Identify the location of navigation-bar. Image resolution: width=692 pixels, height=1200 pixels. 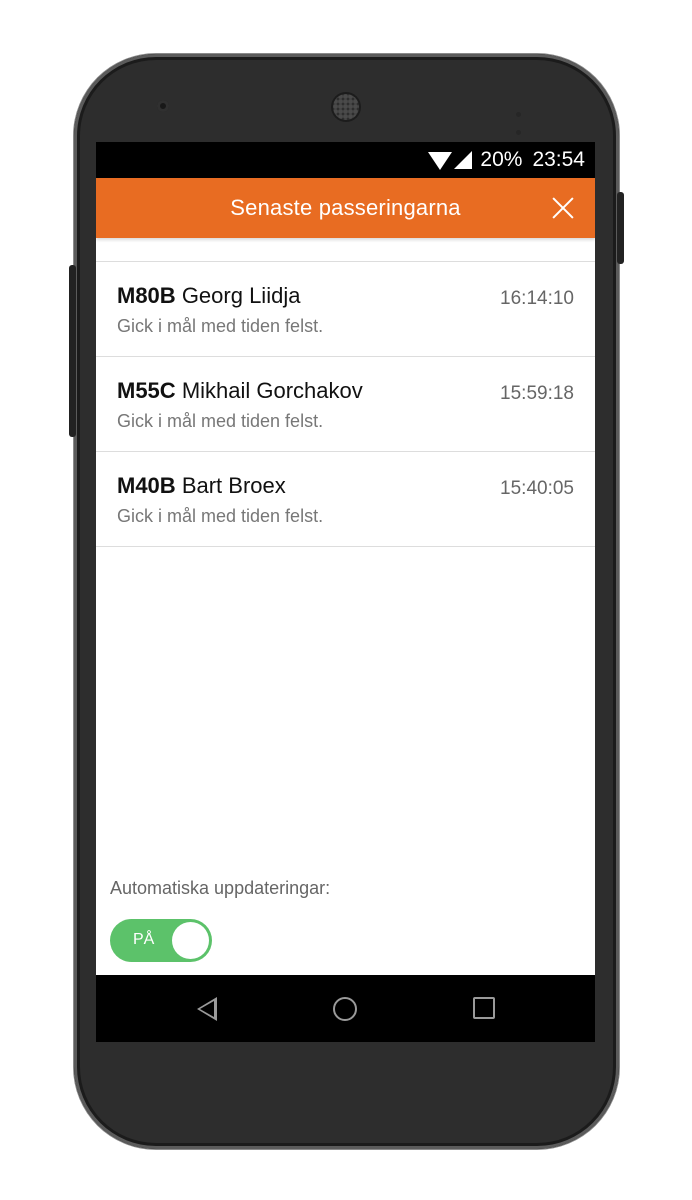
(345, 1008).